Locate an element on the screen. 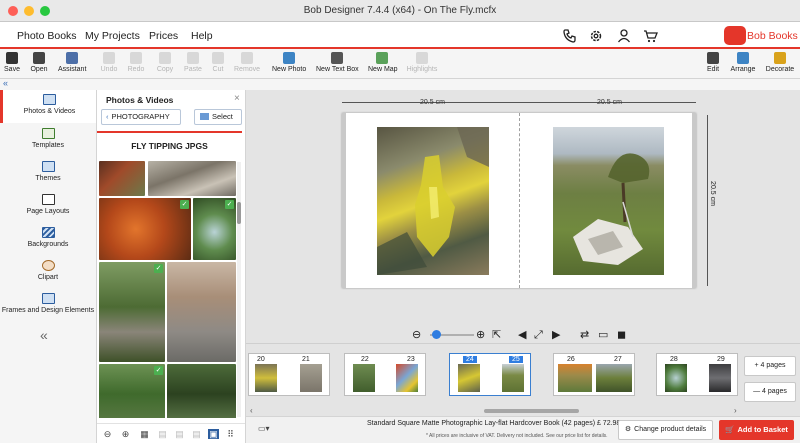  highlights-button: Highlights is located at coordinates (422, 65).